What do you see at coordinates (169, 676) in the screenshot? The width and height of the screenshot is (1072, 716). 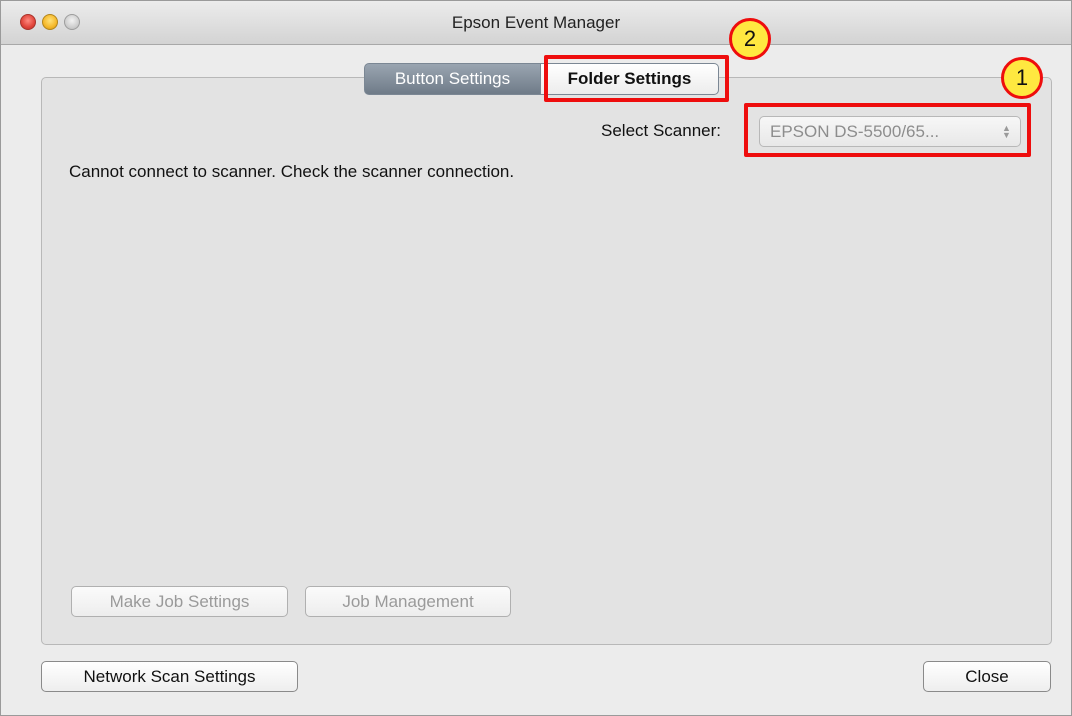 I see `network-scan-settings-button: Network Scan Settings` at bounding box center [169, 676].